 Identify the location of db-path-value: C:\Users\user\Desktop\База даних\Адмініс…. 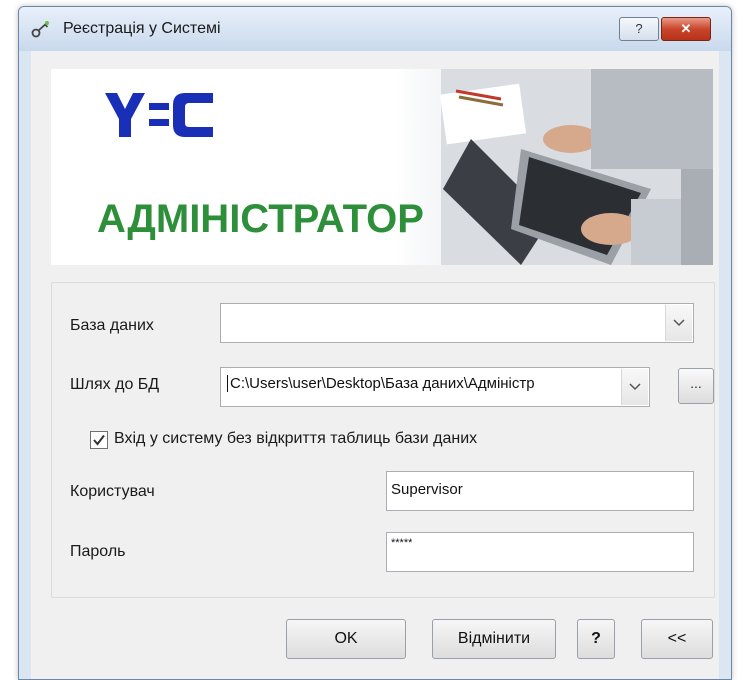
(426, 383).